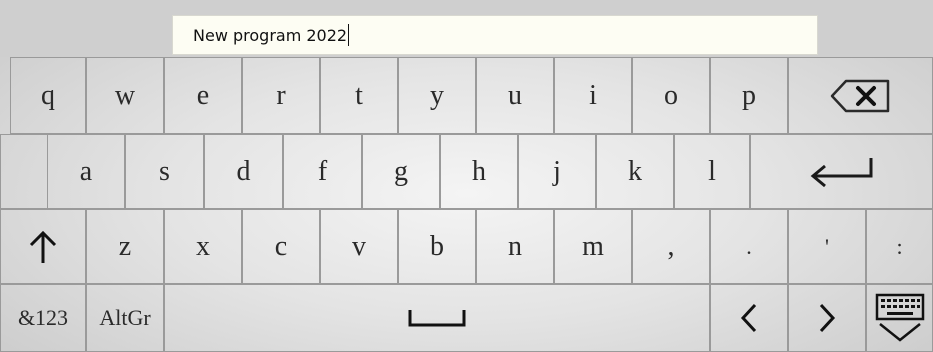  I want to click on altgr-label: AltGr, so click(125, 317).